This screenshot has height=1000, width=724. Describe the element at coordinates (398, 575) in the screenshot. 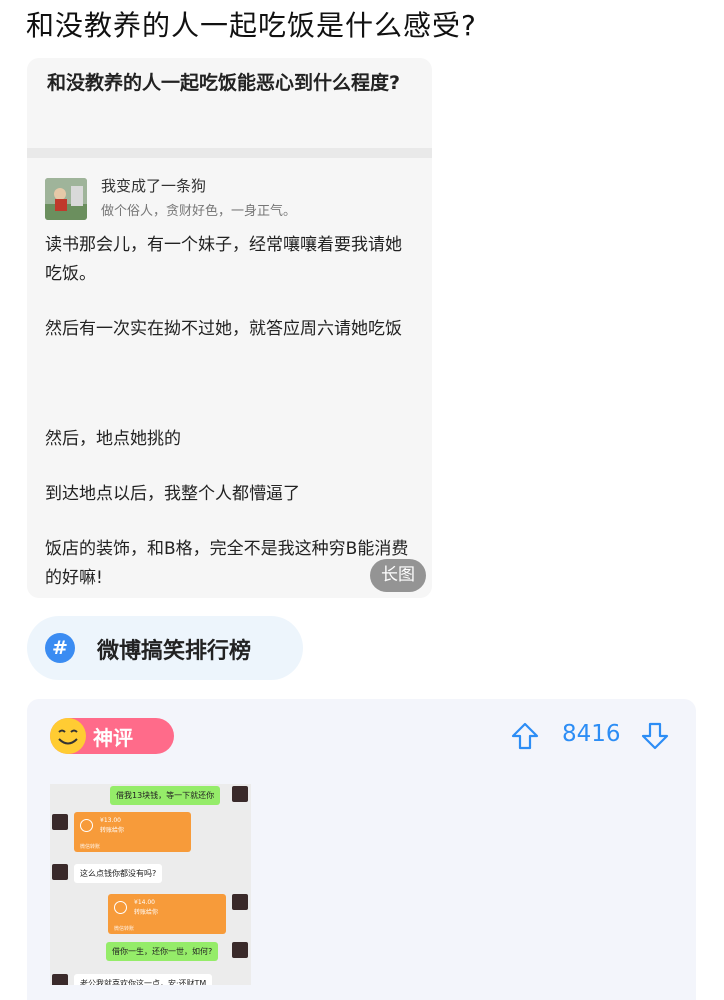

I see `long-image-badge: 长图` at that location.